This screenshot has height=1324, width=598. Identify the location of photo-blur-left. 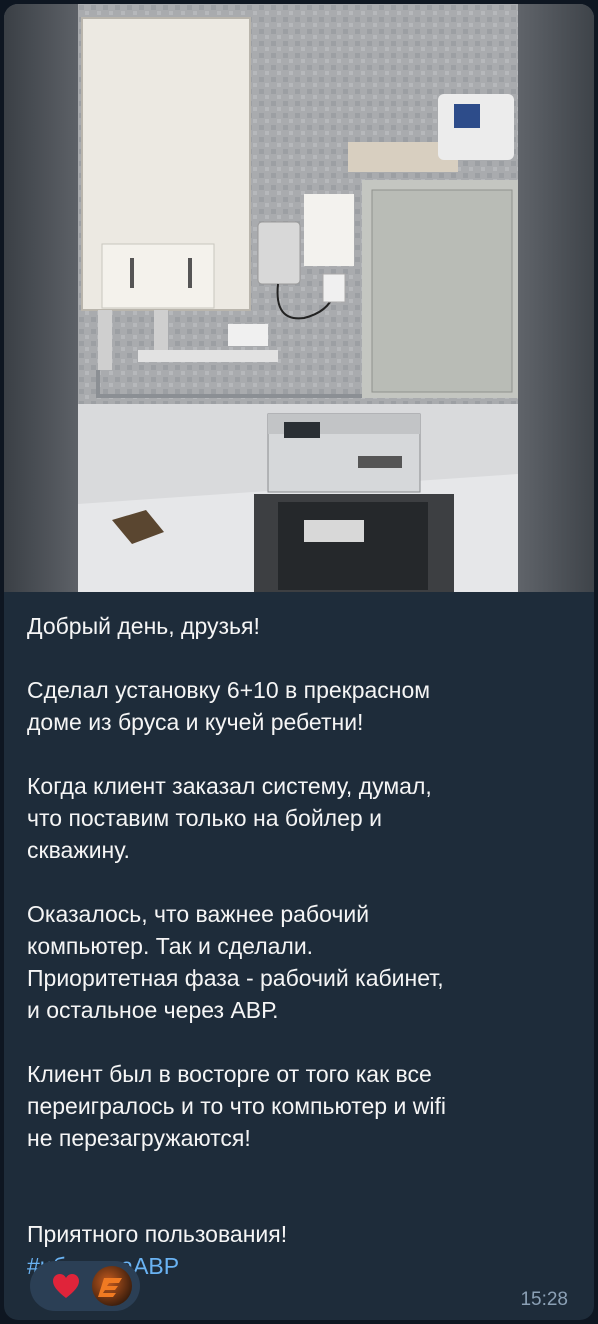
(41, 298).